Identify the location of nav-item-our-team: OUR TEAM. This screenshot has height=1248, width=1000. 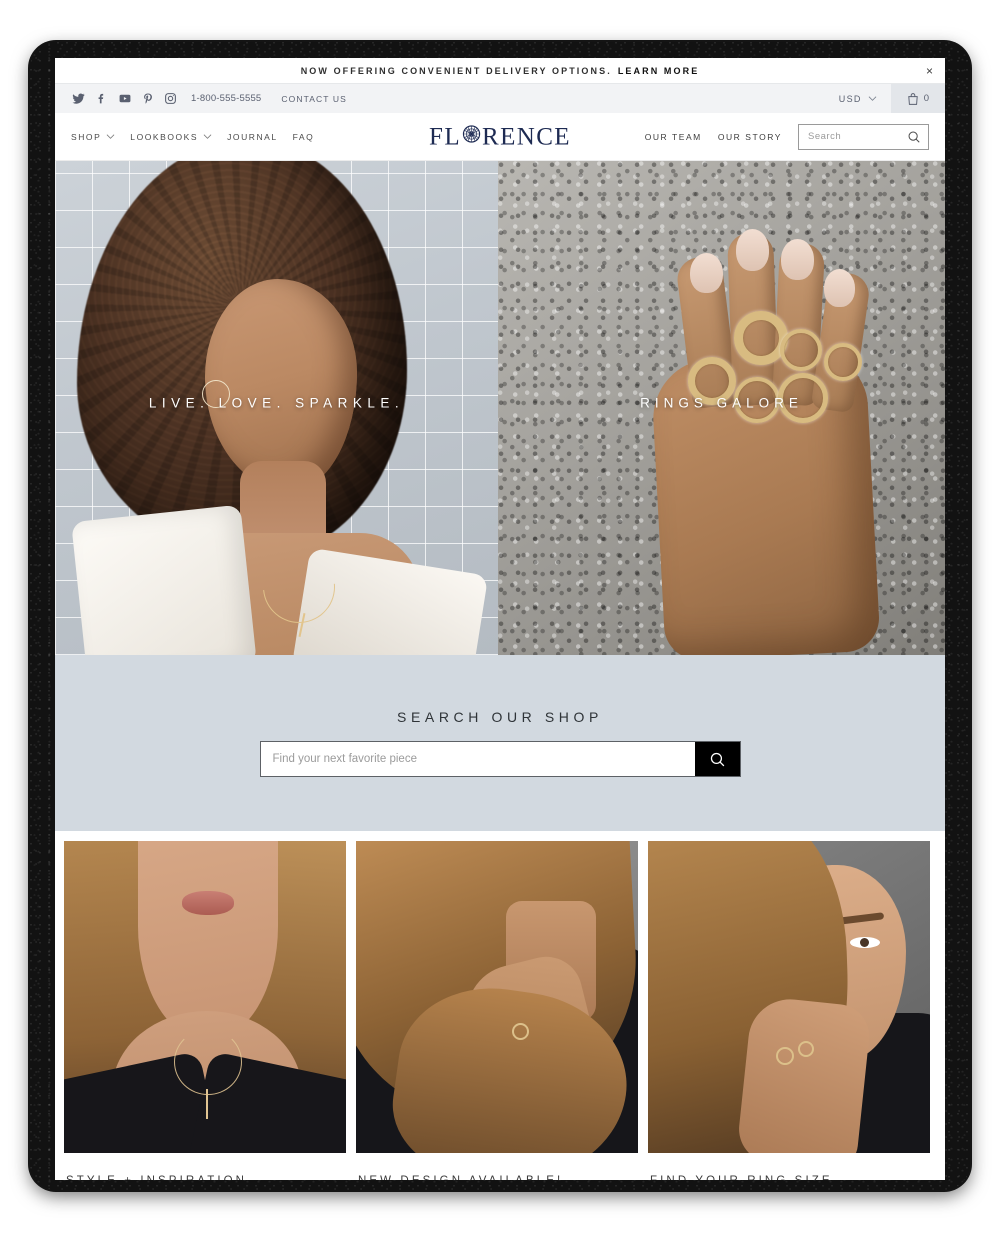
(673, 137).